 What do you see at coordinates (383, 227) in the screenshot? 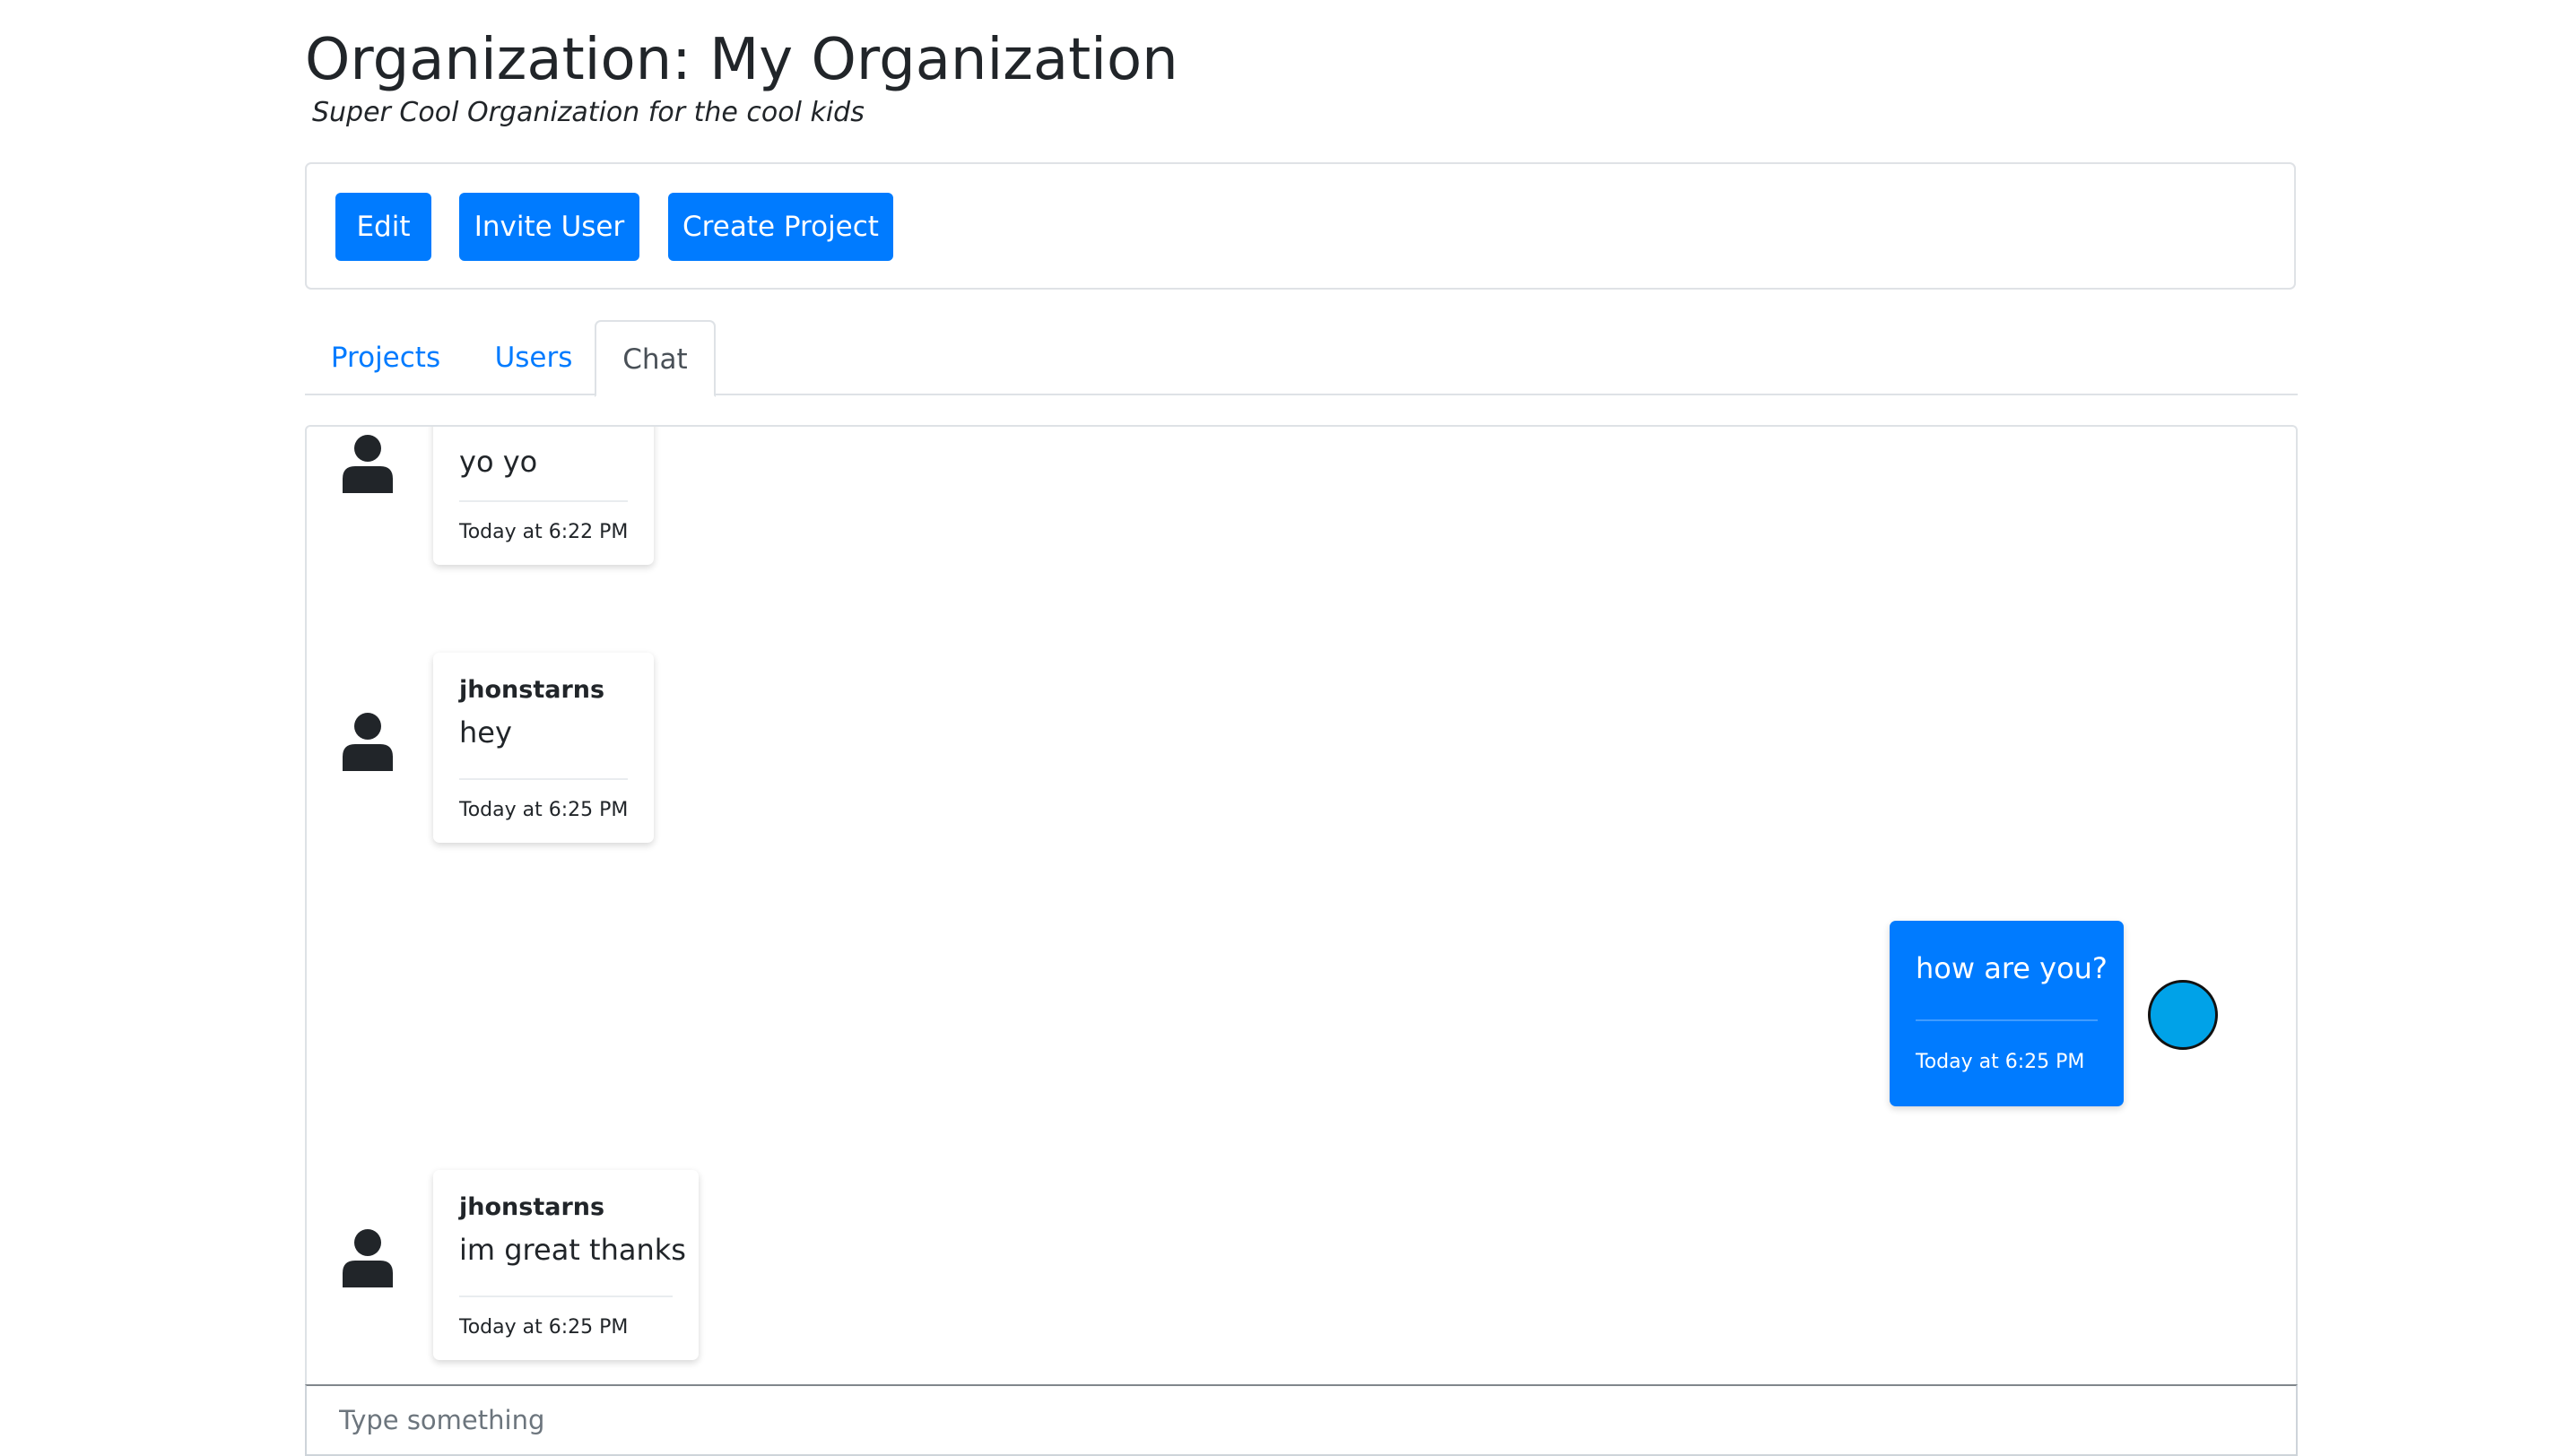
I see `edit-button: Edit` at bounding box center [383, 227].